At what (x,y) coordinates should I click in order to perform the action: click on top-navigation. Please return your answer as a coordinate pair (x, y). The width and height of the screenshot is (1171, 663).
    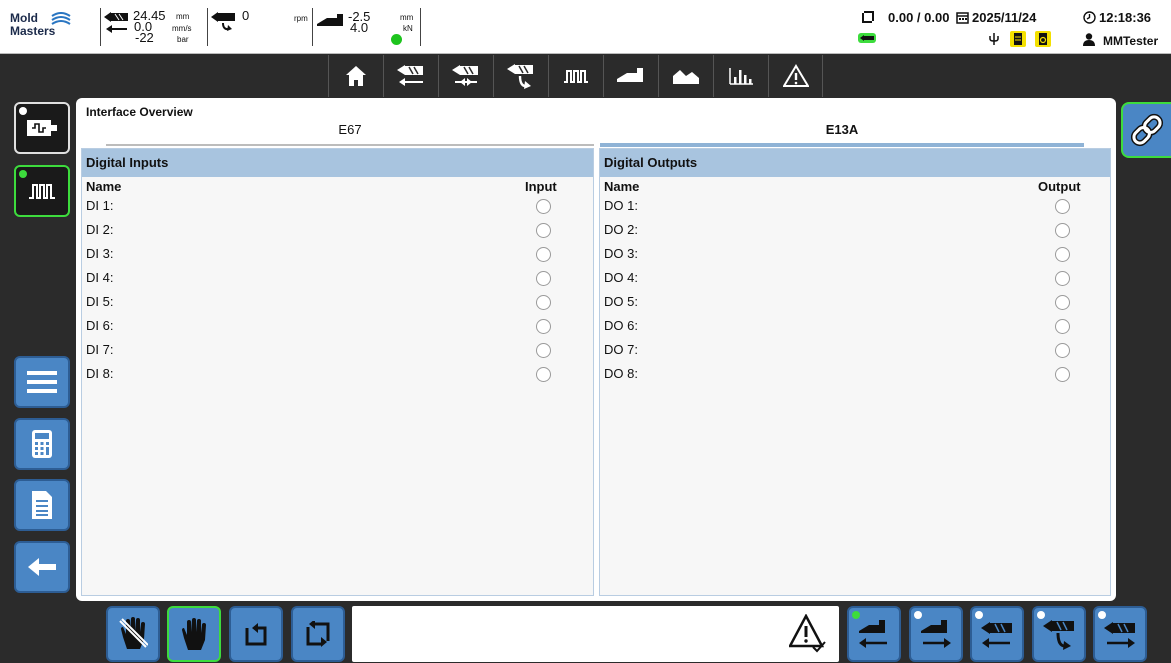
    Looking at the image, I should click on (575, 76).